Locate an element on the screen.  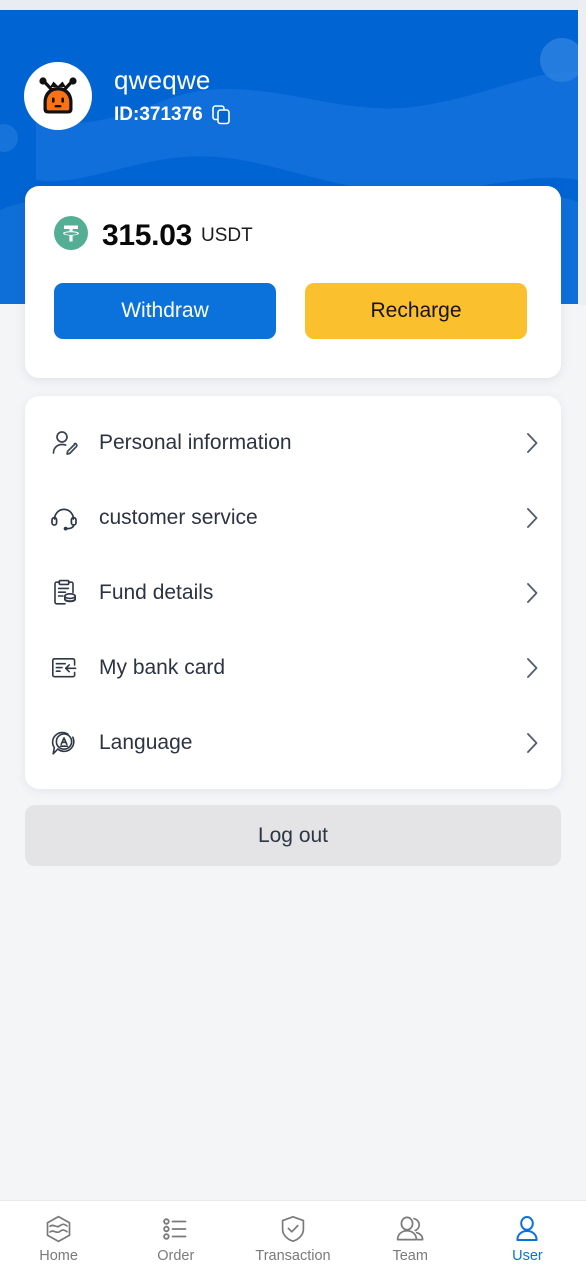
nav-item-label: Transaction is located at coordinates (293, 1256).